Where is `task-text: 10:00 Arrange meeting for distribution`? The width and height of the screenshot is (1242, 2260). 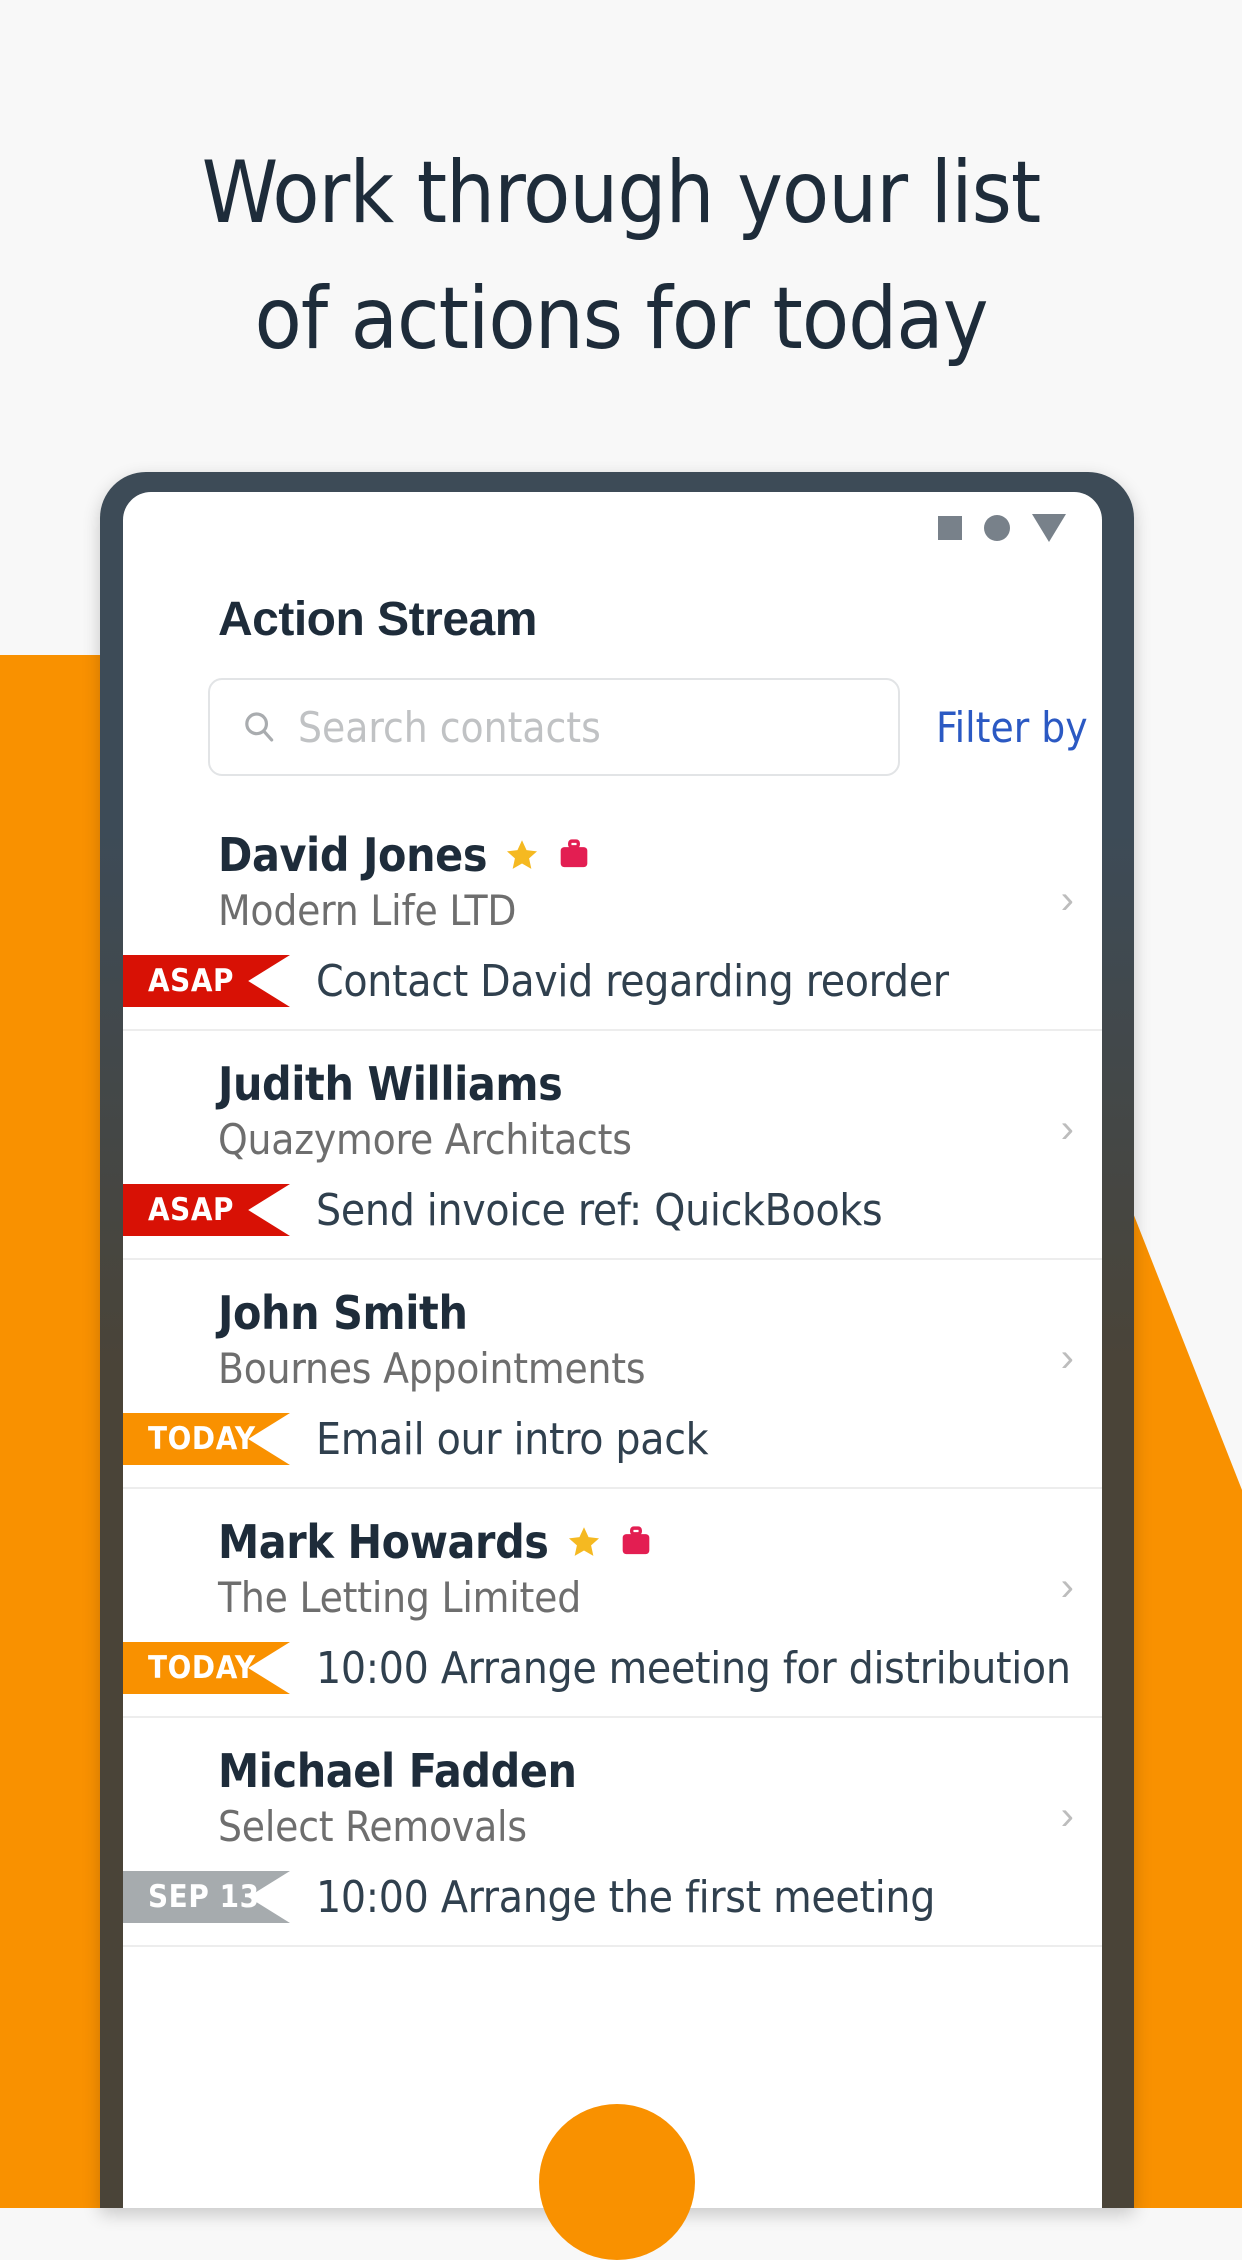 task-text: 10:00 Arrange meeting for distribution is located at coordinates (693, 1668).